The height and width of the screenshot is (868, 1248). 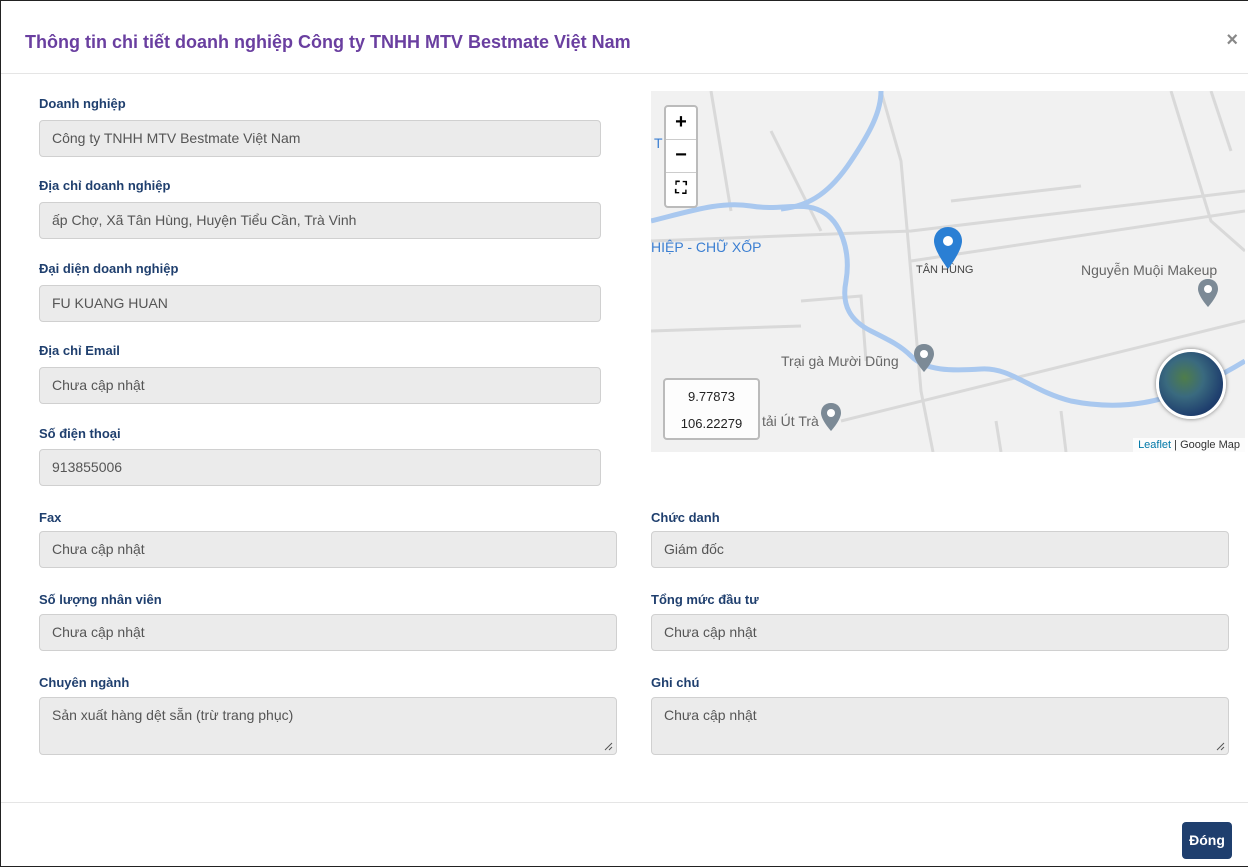 I want to click on map-label-edge: T, so click(x=658, y=143).